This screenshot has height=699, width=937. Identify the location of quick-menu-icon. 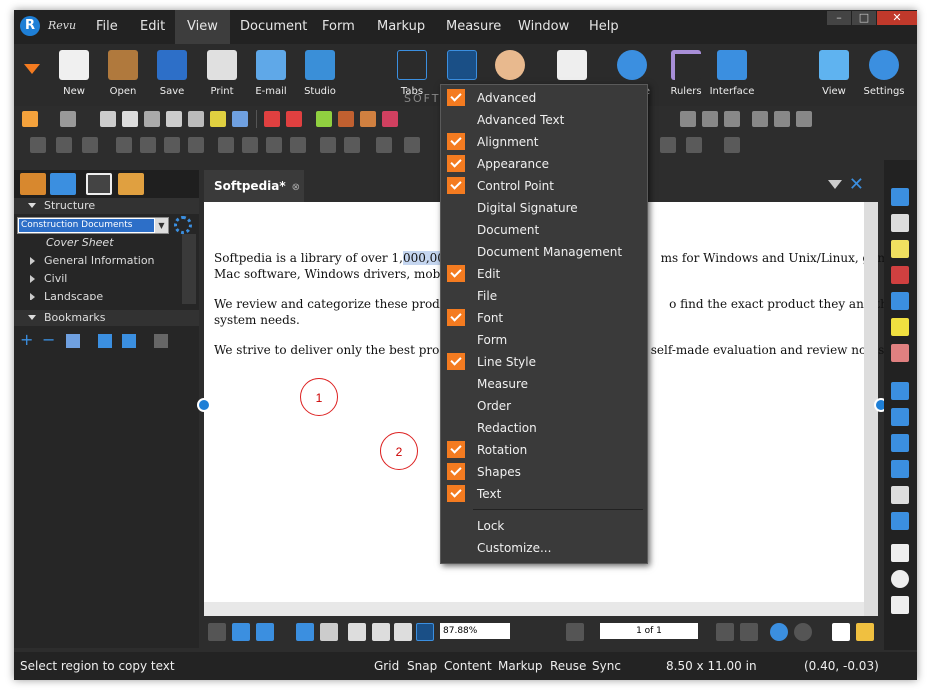
(32, 69).